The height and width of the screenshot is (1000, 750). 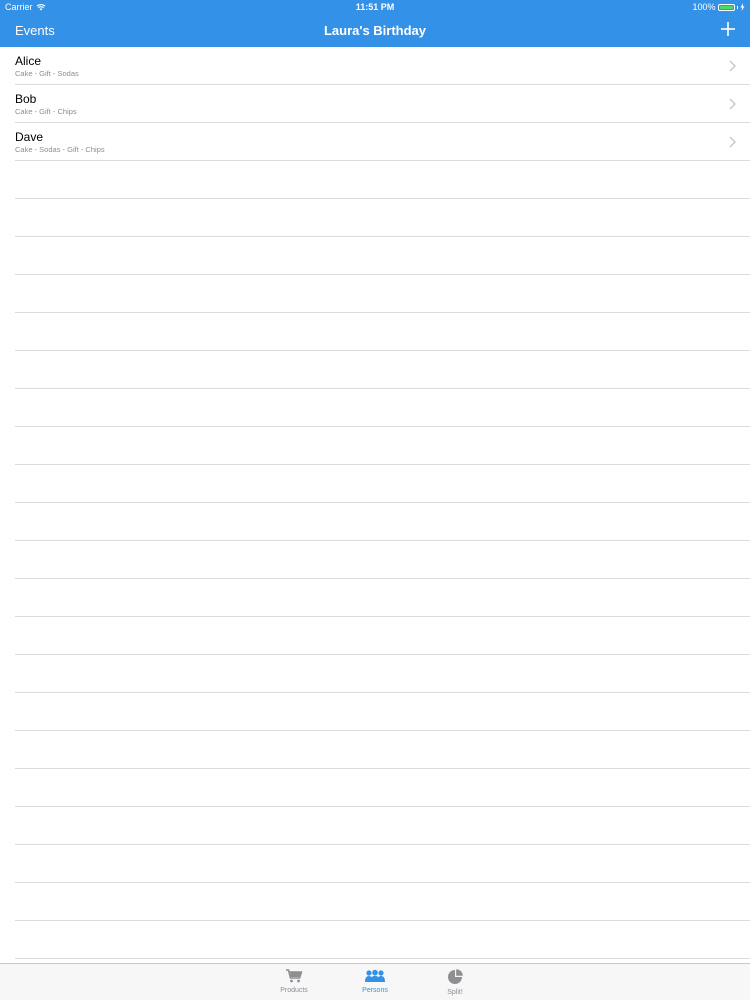 I want to click on navigation-bar: Events Laura's Birthday, so click(x=375, y=31).